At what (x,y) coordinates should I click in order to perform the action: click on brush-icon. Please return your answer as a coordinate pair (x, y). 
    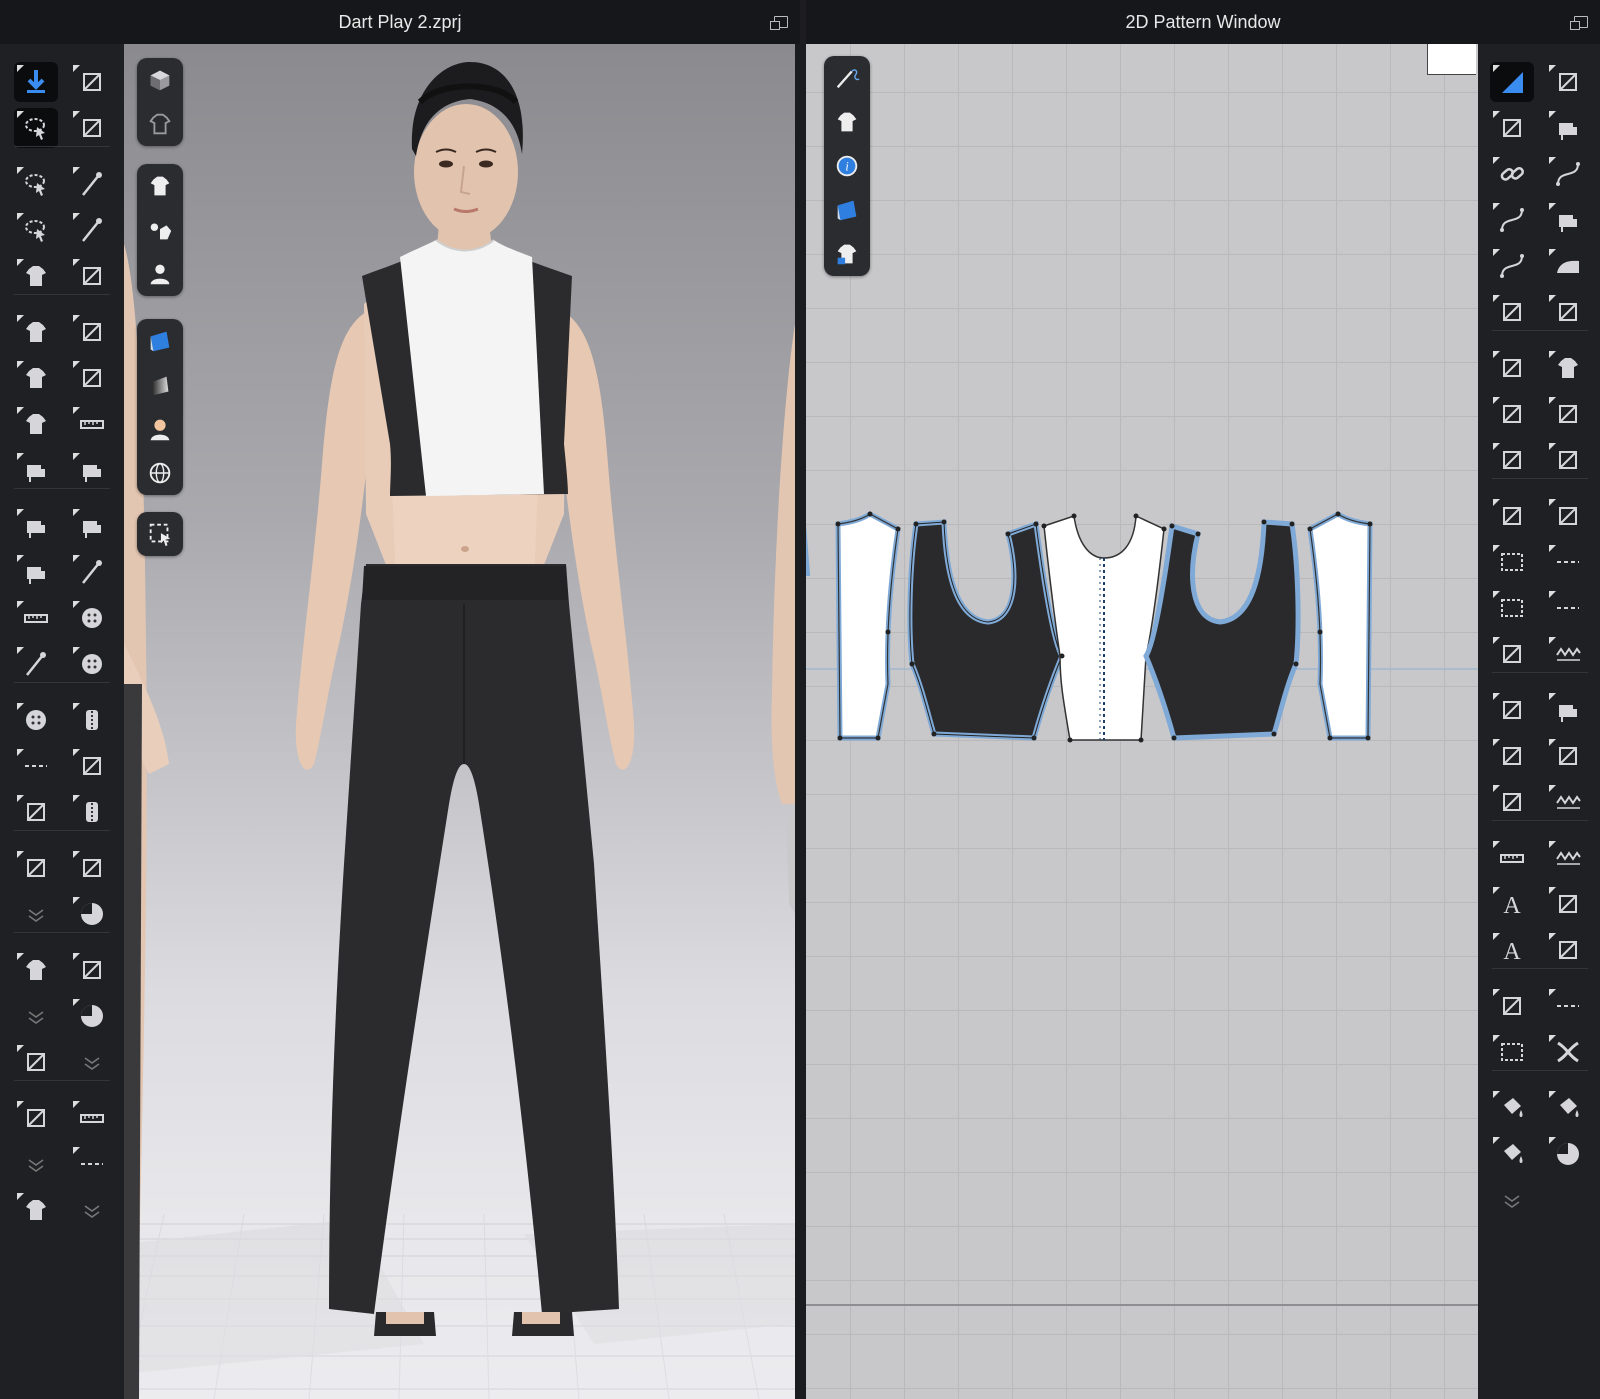
    Looking at the image, I should click on (1512, 1154).